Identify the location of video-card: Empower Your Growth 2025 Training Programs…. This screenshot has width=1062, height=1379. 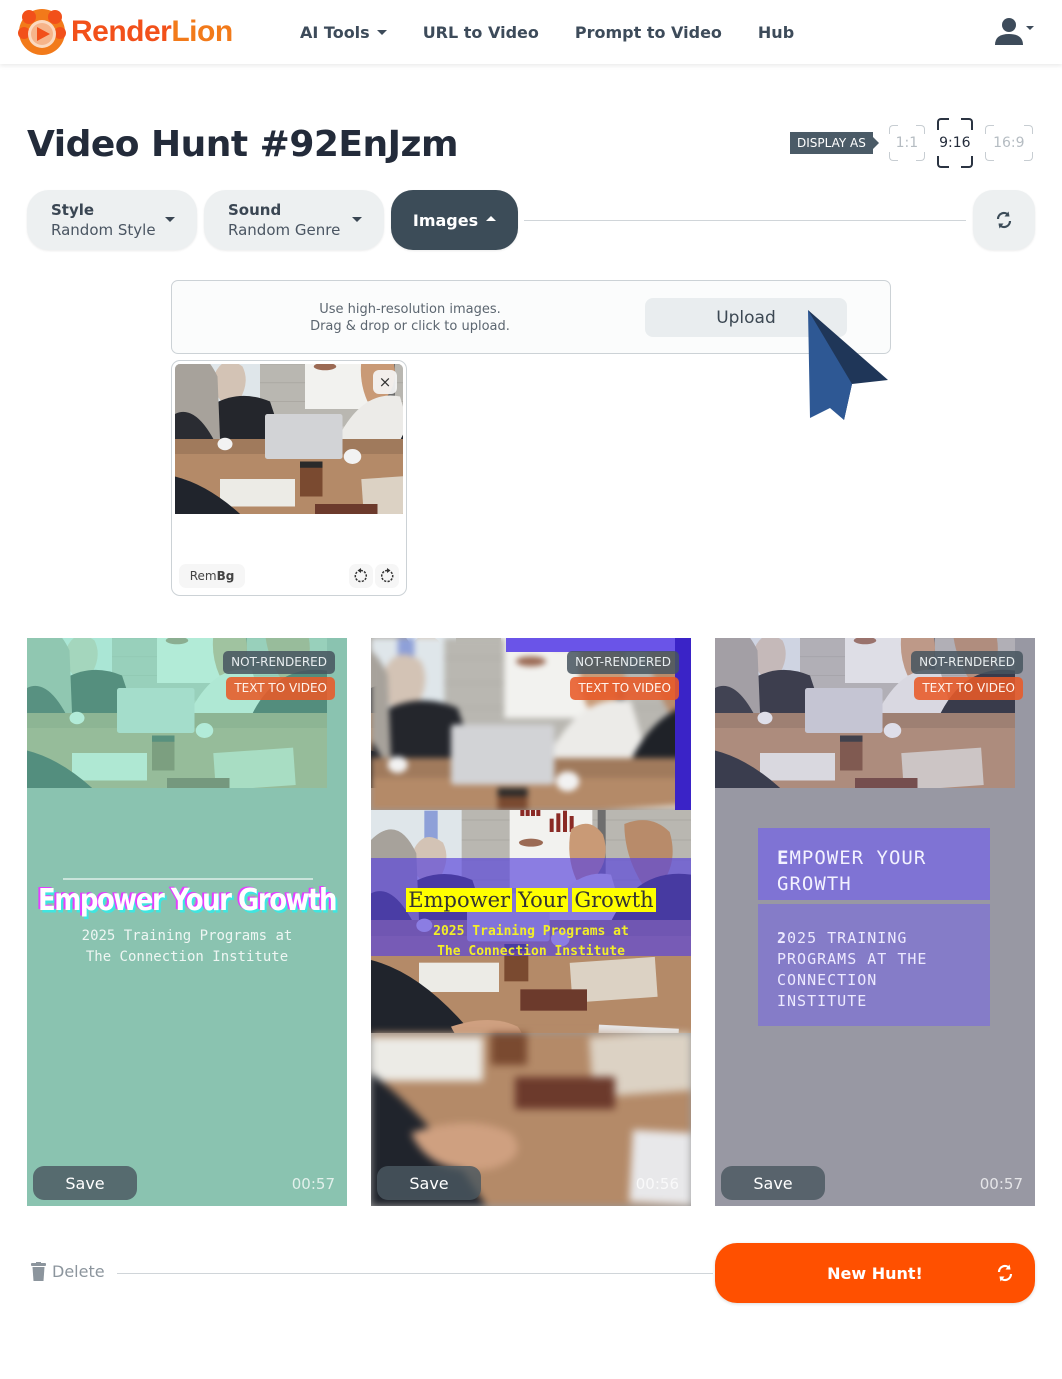
(531, 922).